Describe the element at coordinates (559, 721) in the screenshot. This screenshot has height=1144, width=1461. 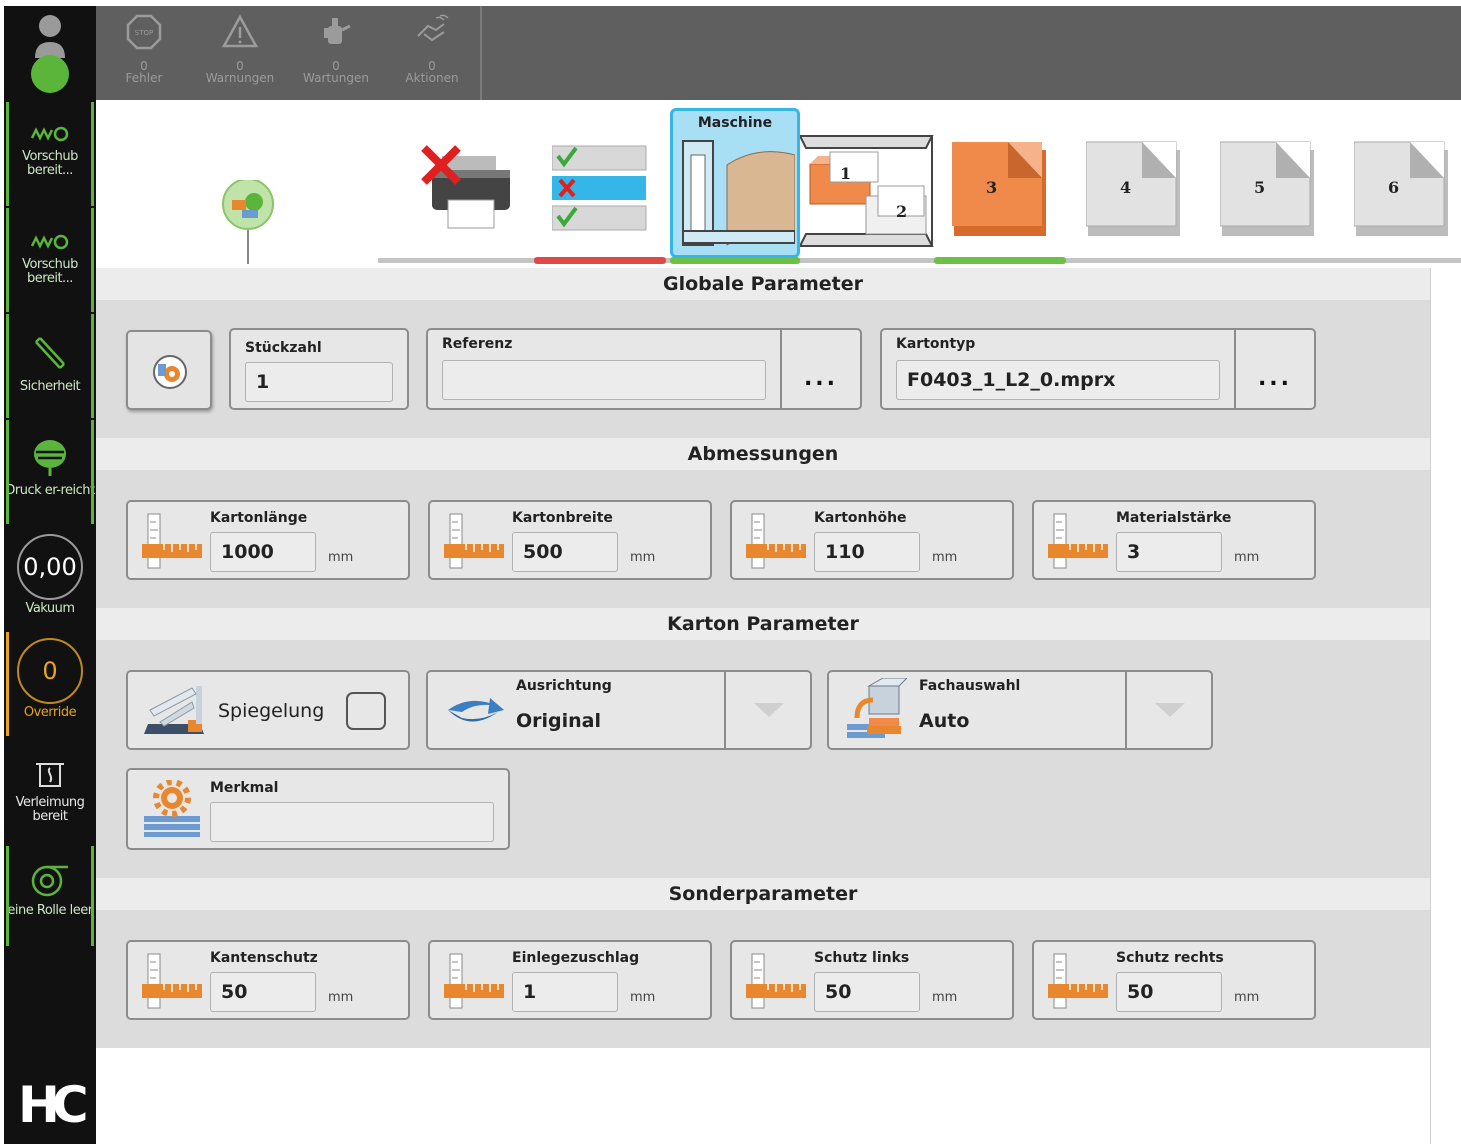
I see `ausrichtung-value: Original` at that location.